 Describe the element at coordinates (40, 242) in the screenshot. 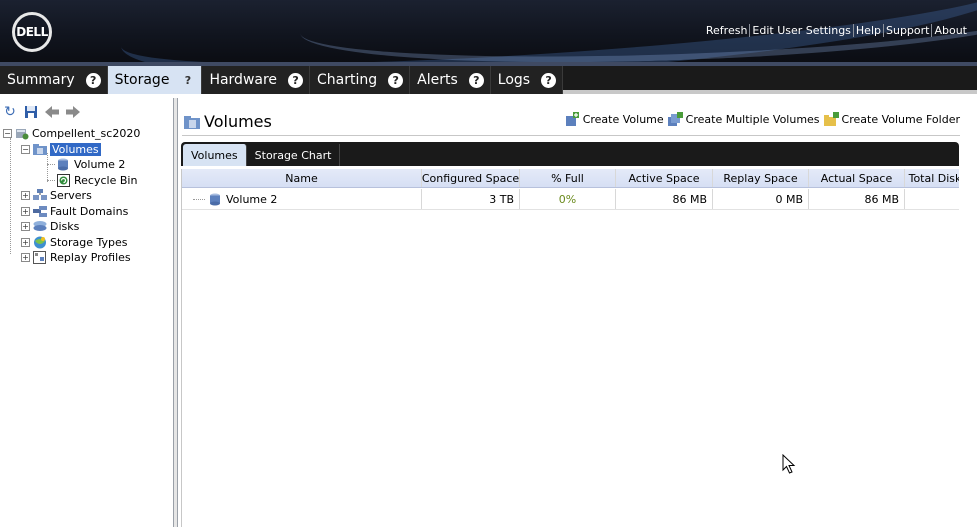

I see `storage-types-icon` at that location.